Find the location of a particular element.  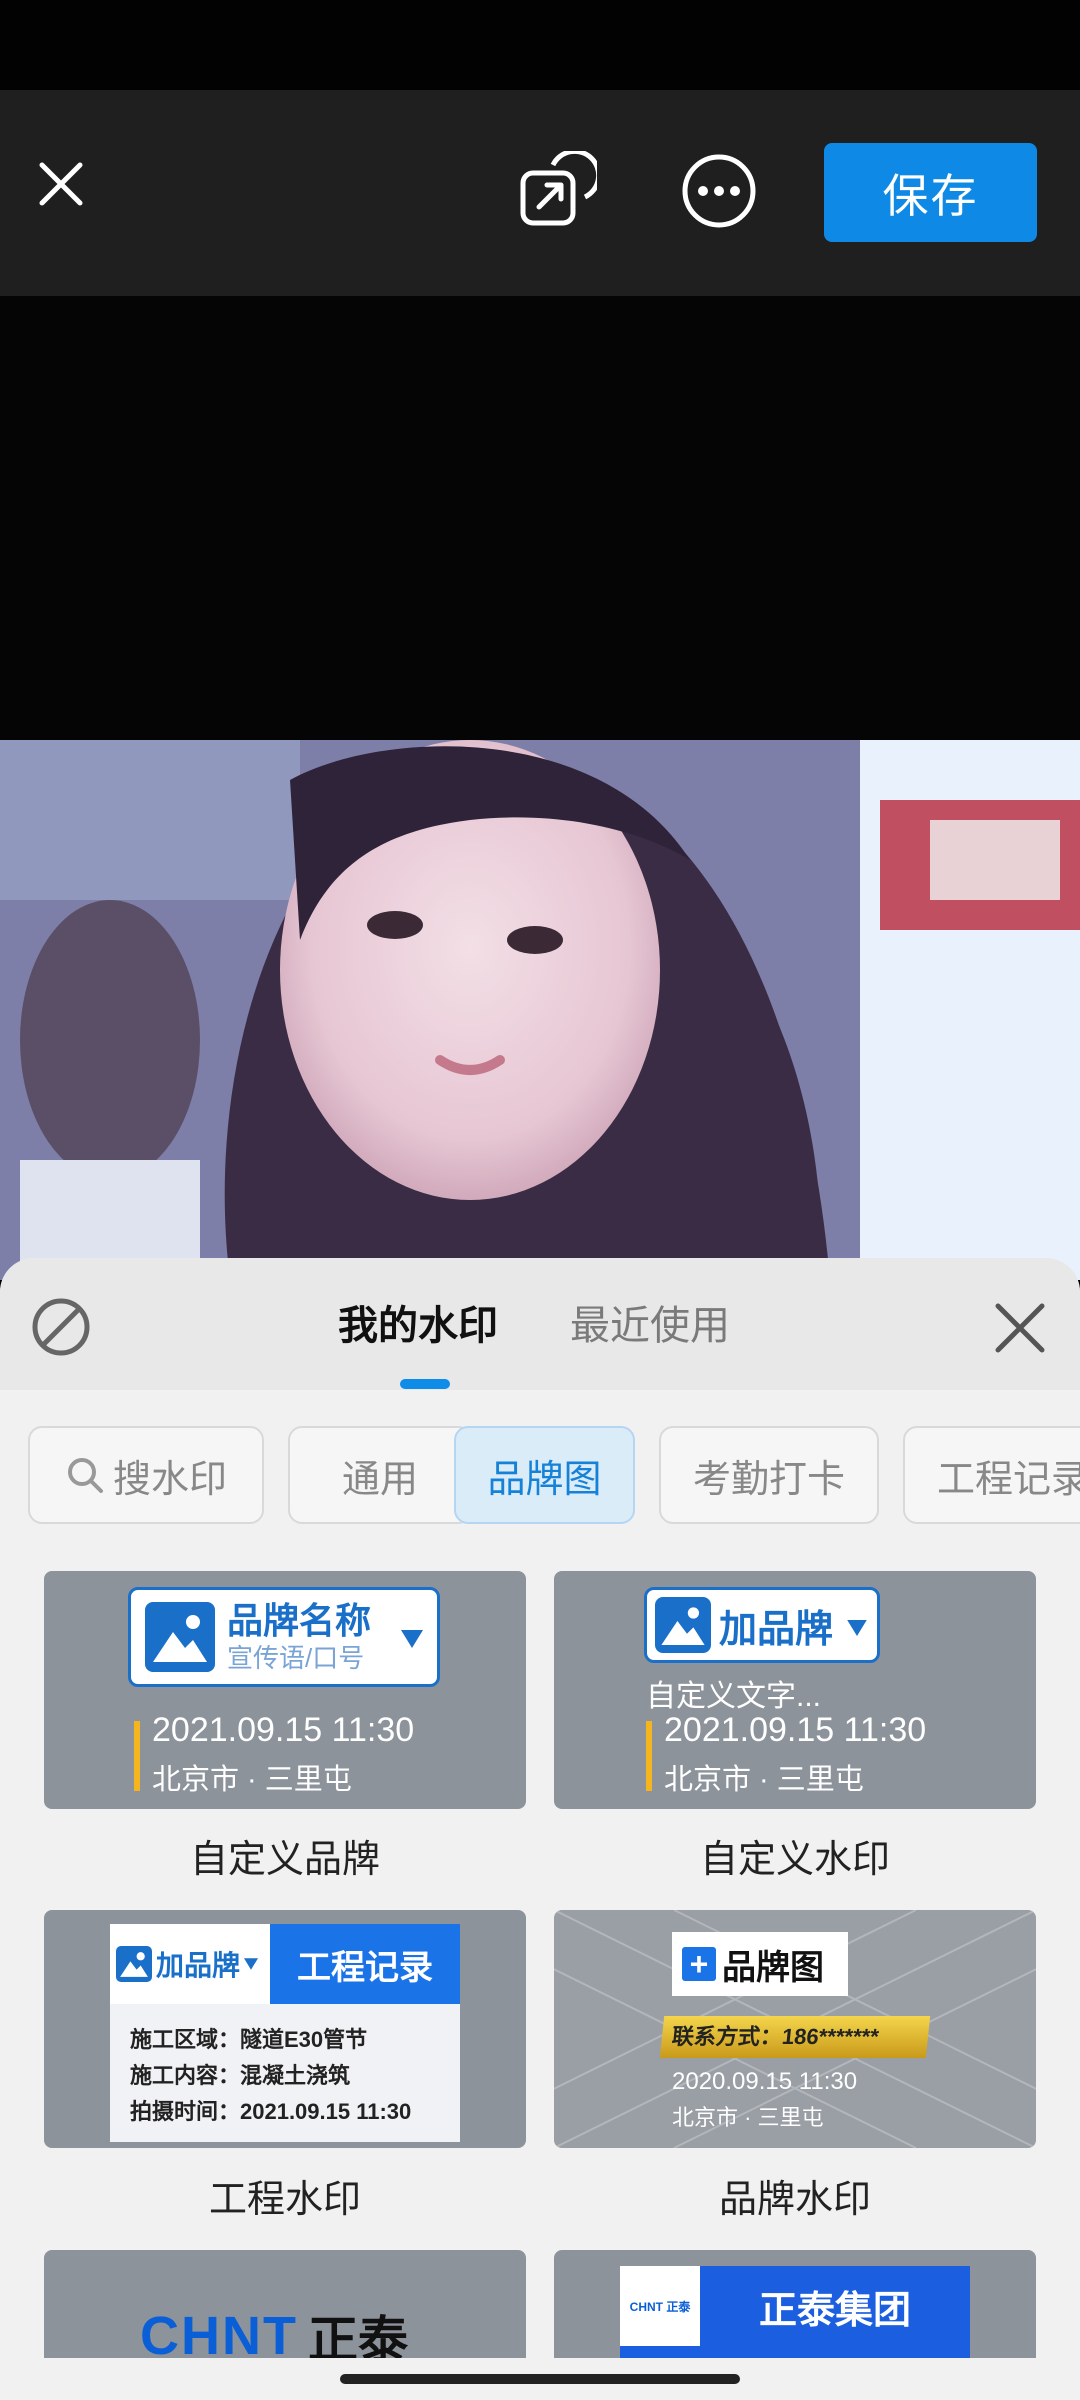

editor-toolbar: 保存 is located at coordinates (540, 193).